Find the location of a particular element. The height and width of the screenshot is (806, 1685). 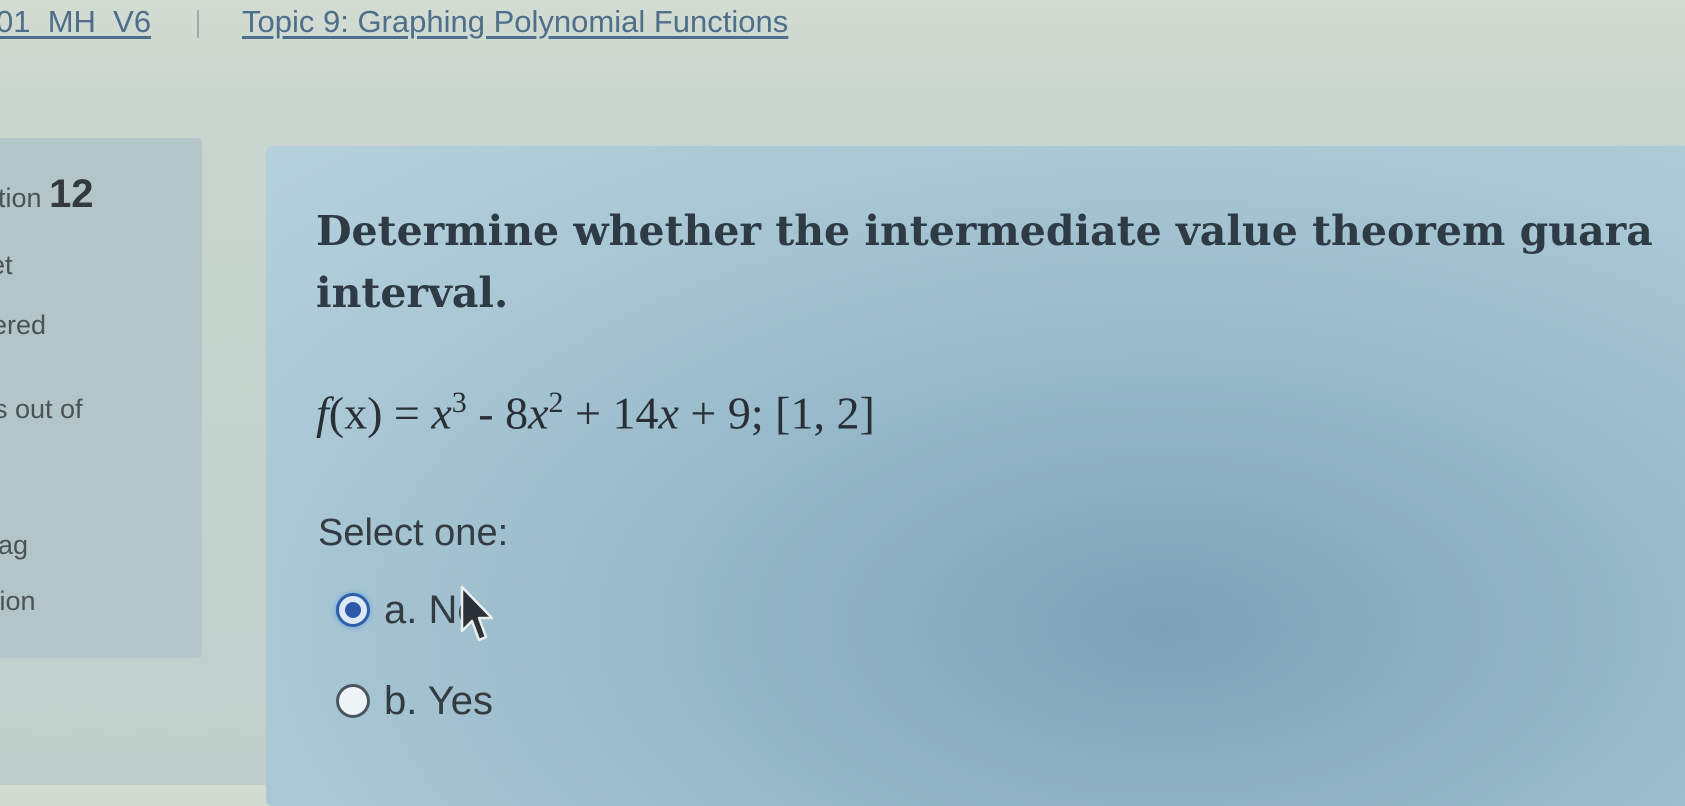

flag-question-link-line2: tion is located at coordinates (18, 601).